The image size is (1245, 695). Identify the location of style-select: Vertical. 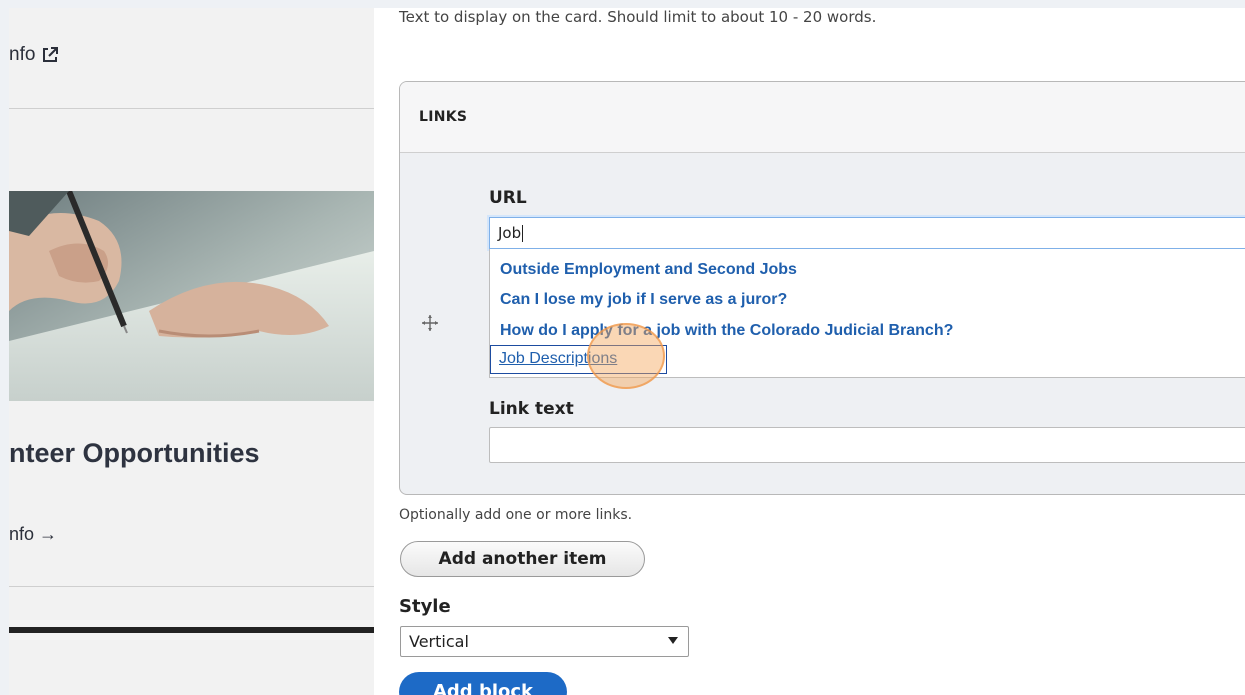
(544, 641).